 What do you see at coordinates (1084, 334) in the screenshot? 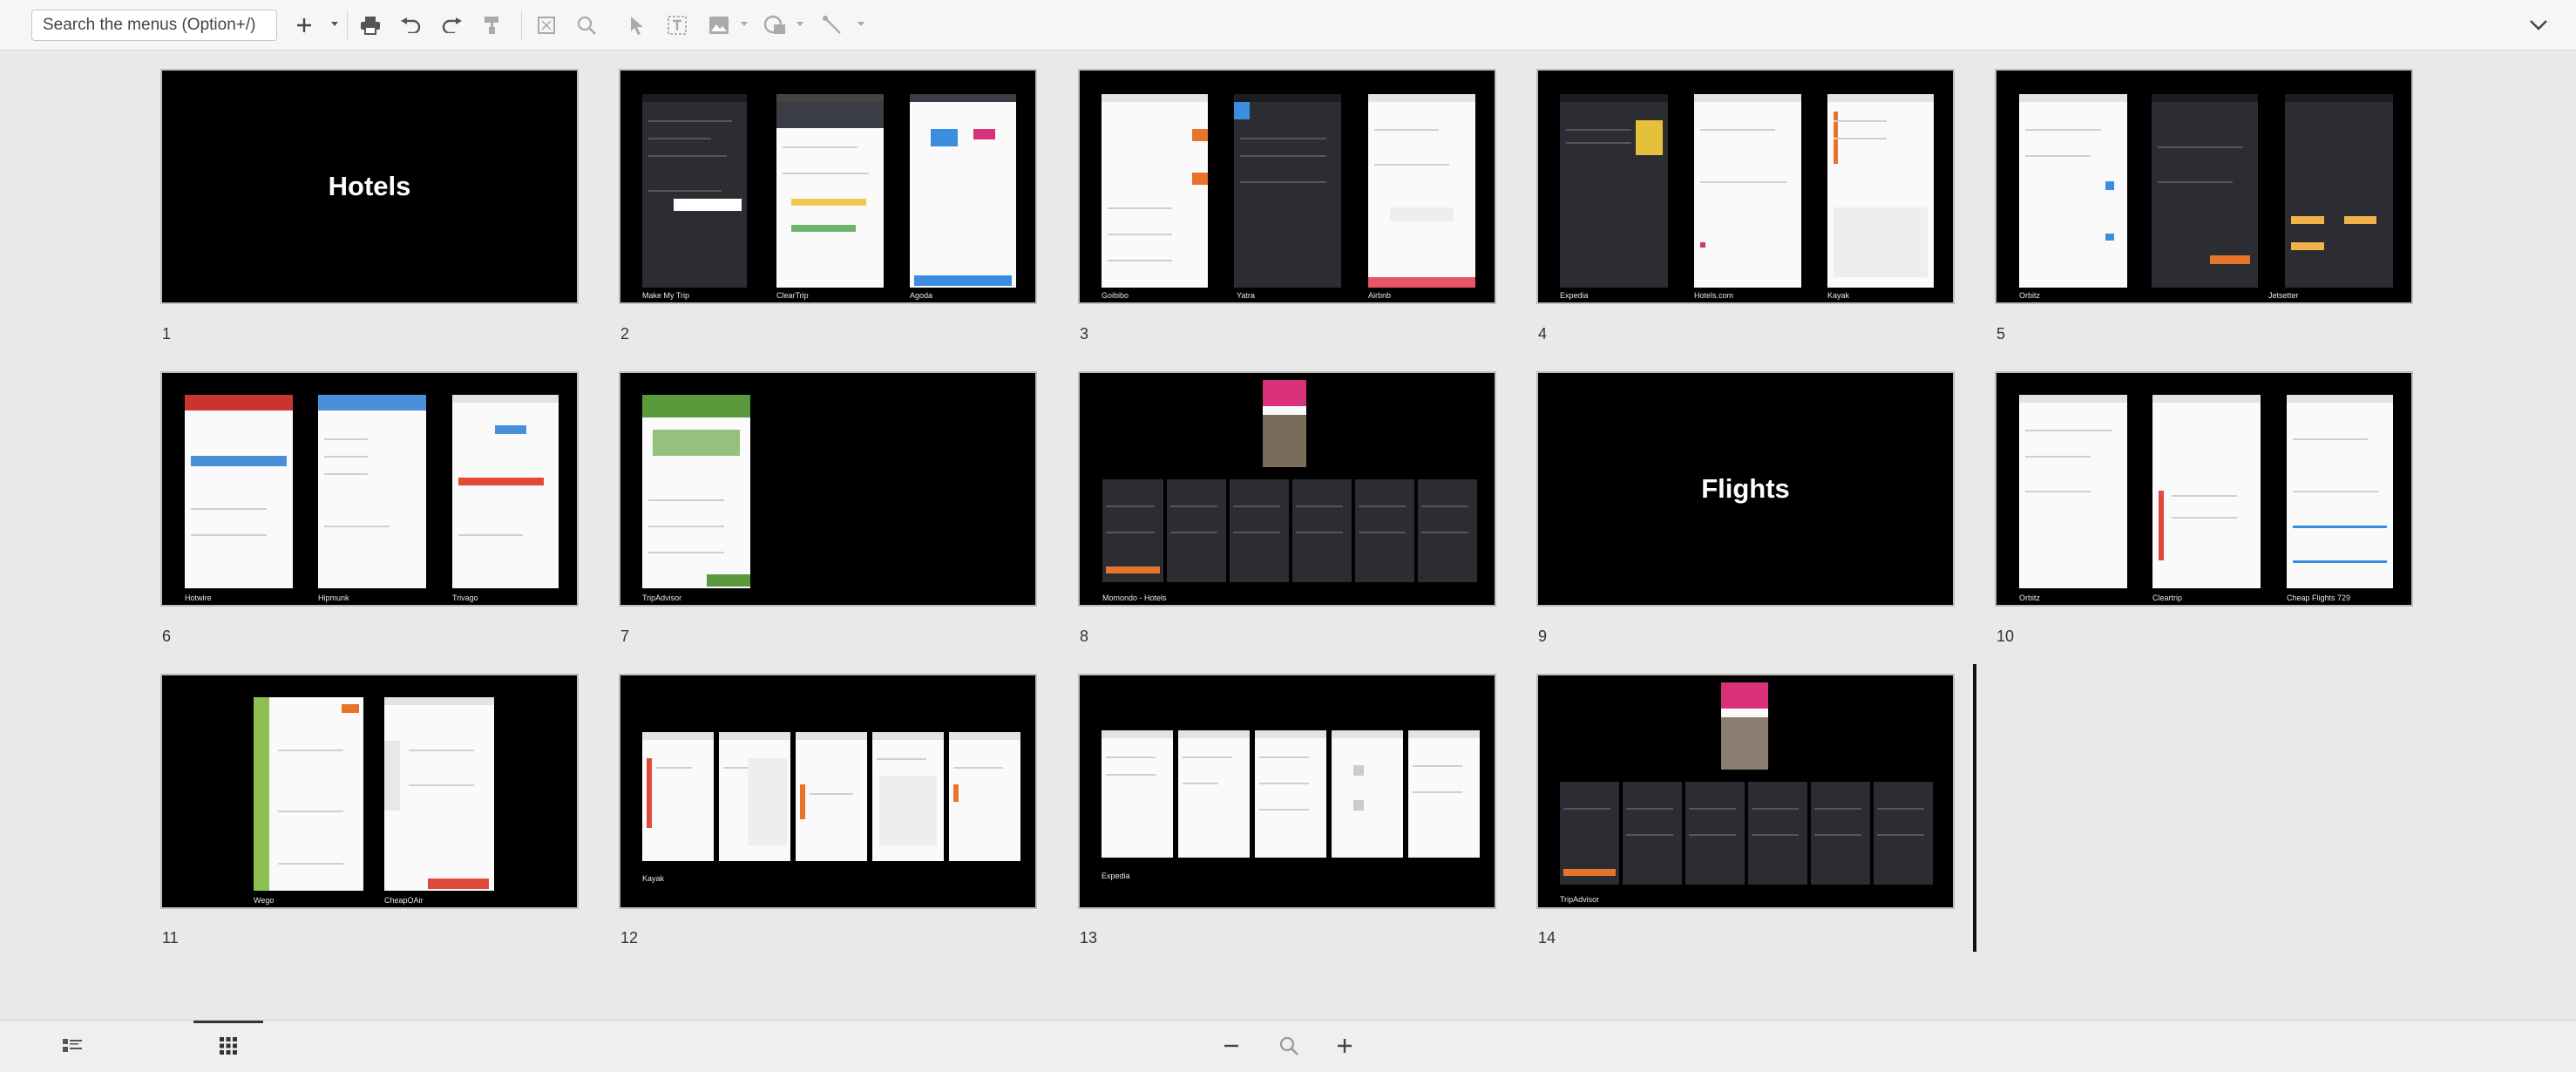
I see `slide-number: 3` at bounding box center [1084, 334].